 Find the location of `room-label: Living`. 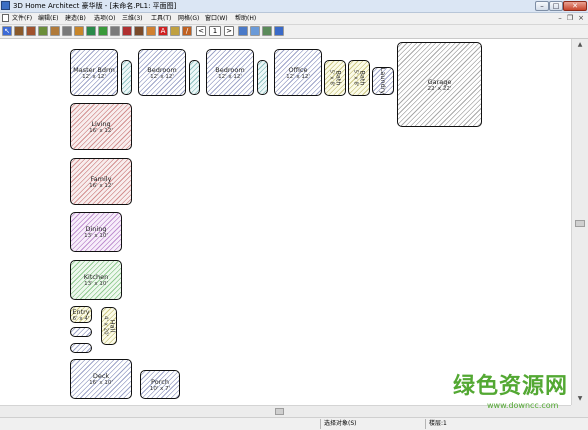

room-label: Living is located at coordinates (101, 123).